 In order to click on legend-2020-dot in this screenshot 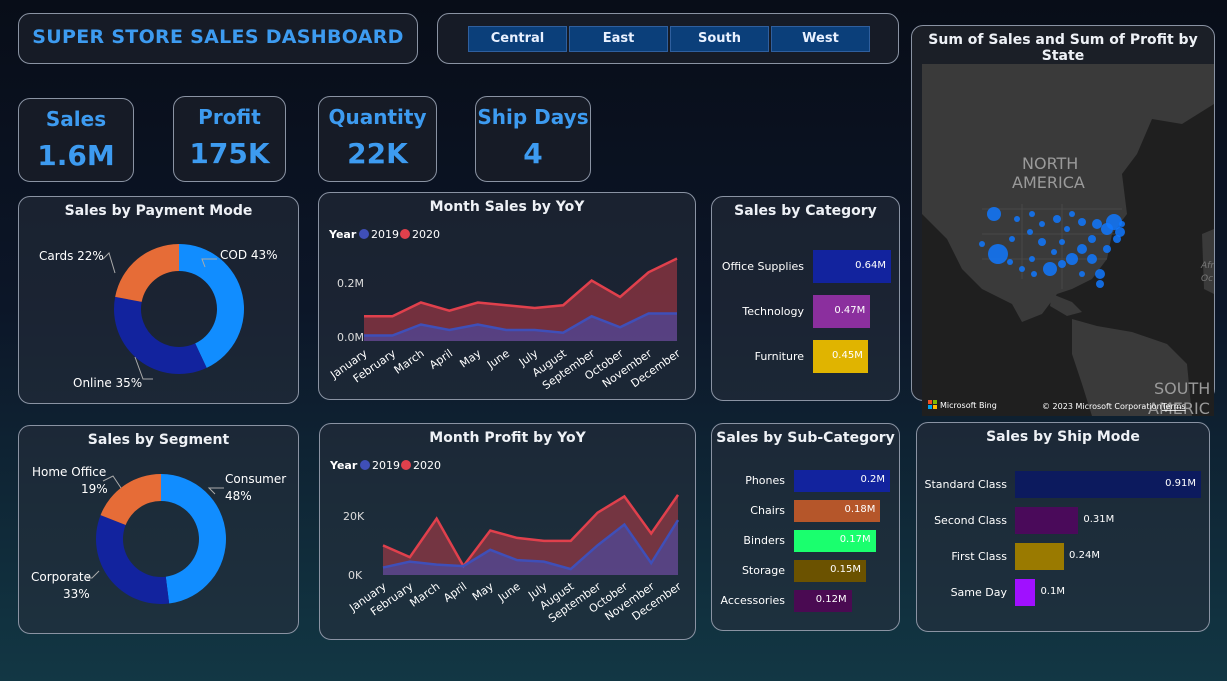, I will do `click(406, 465)`.